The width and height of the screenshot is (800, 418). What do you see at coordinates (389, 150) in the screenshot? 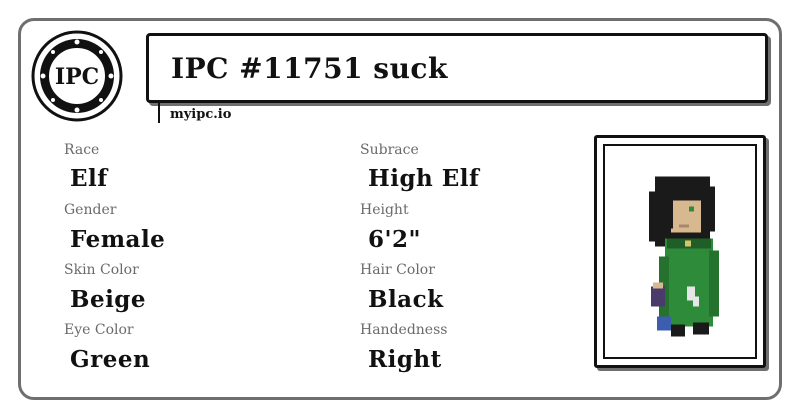
I see `subrace-label: Subrace` at bounding box center [389, 150].